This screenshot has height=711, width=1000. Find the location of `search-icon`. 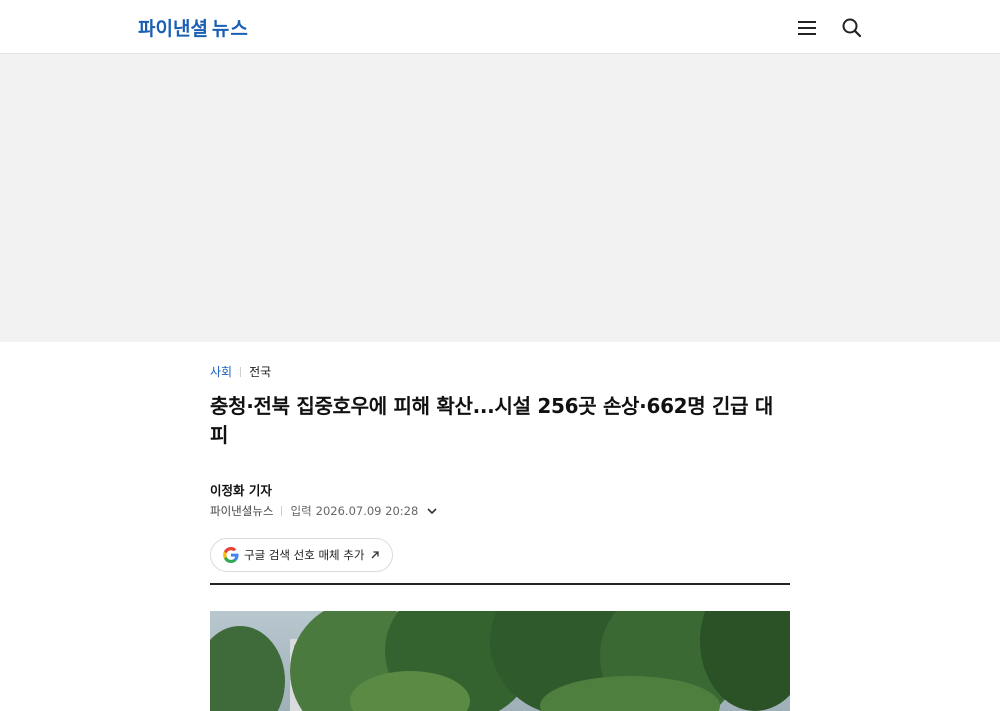

search-icon is located at coordinates (852, 28).